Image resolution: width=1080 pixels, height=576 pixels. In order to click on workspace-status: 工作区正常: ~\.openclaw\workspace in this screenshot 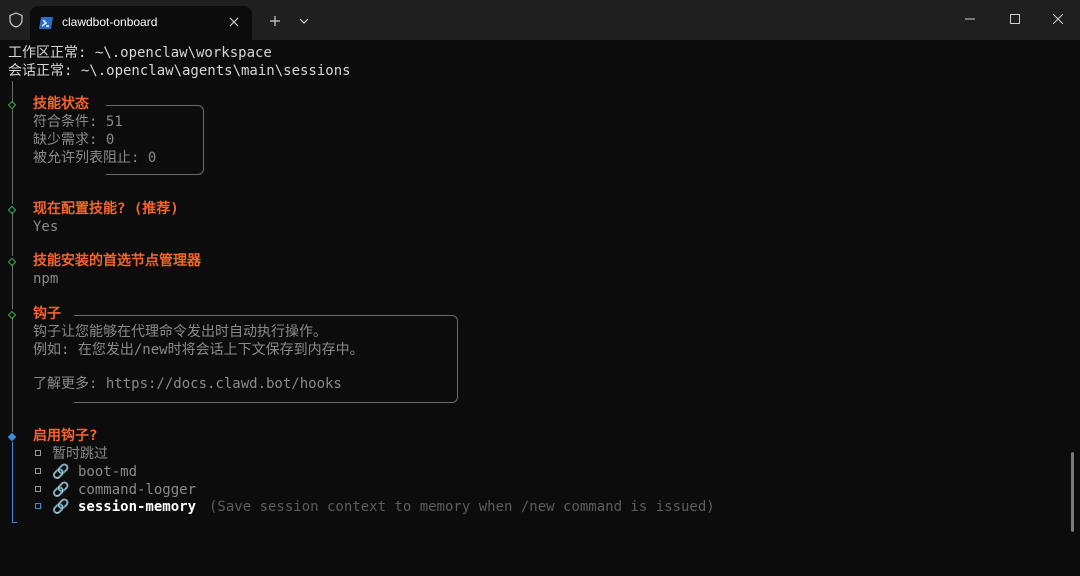, I will do `click(140, 53)`.